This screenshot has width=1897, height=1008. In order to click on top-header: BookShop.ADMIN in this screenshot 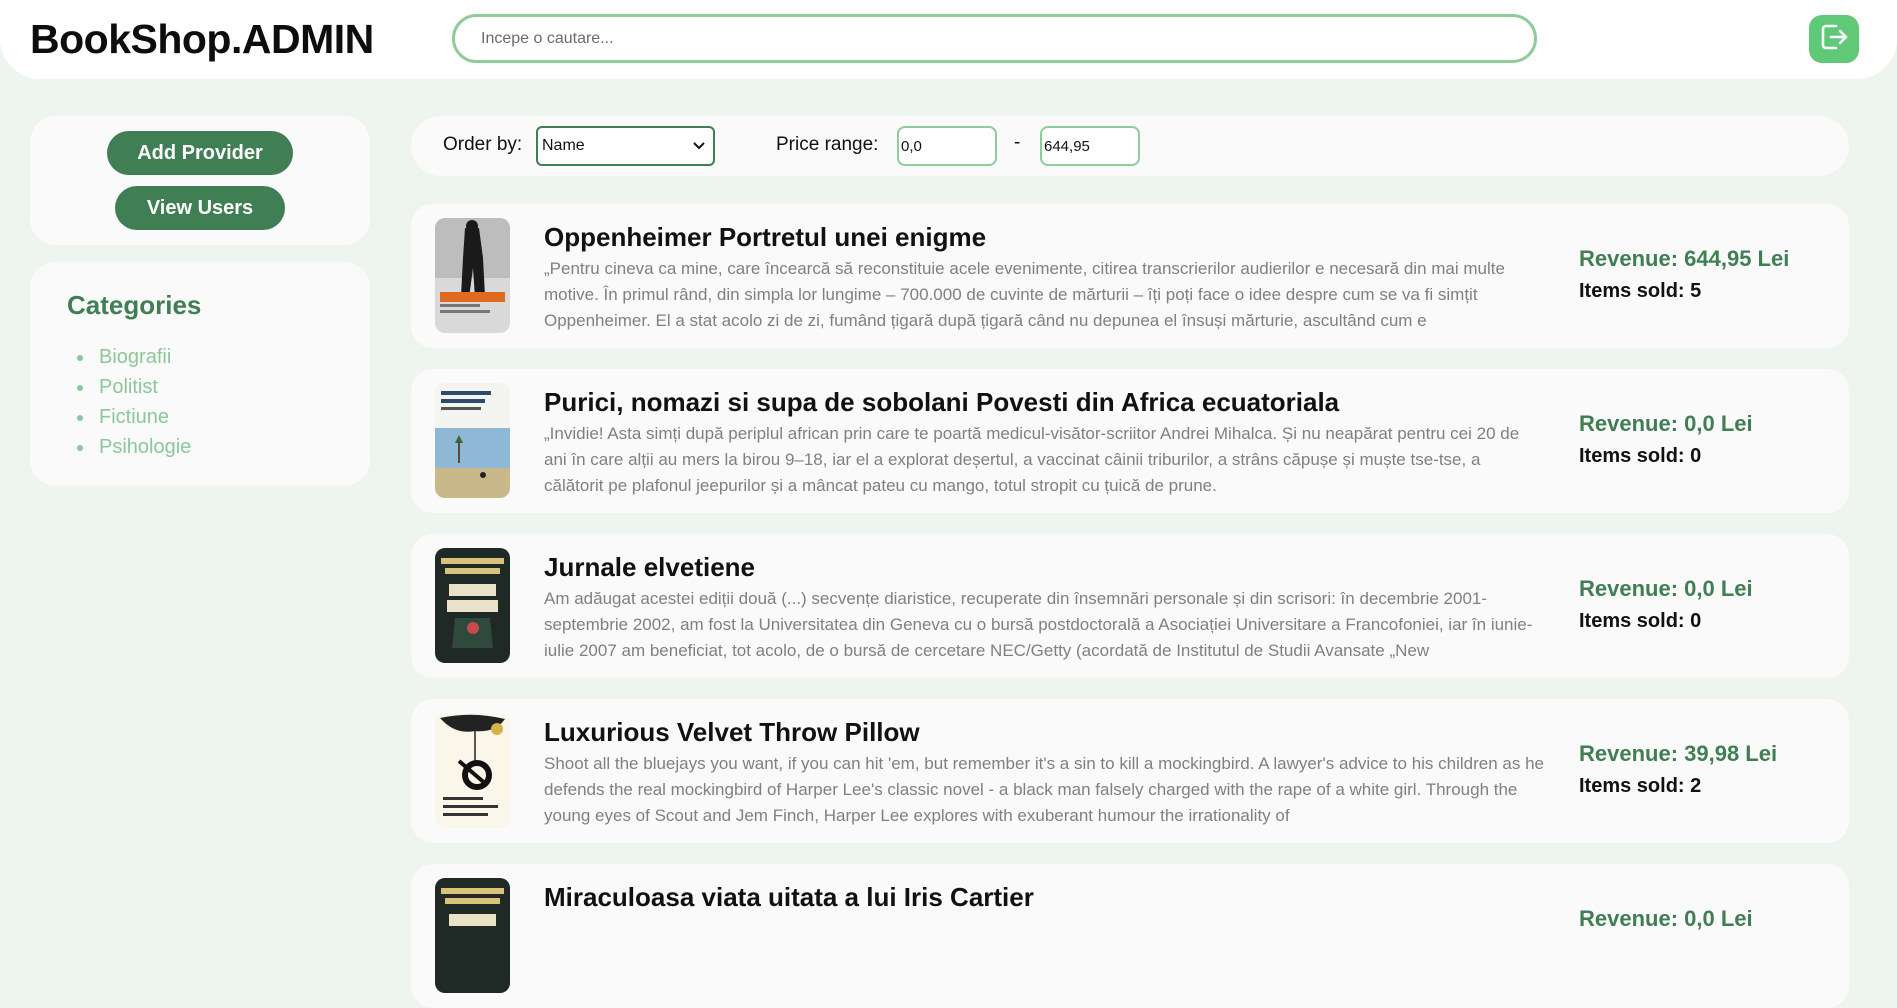, I will do `click(948, 39)`.